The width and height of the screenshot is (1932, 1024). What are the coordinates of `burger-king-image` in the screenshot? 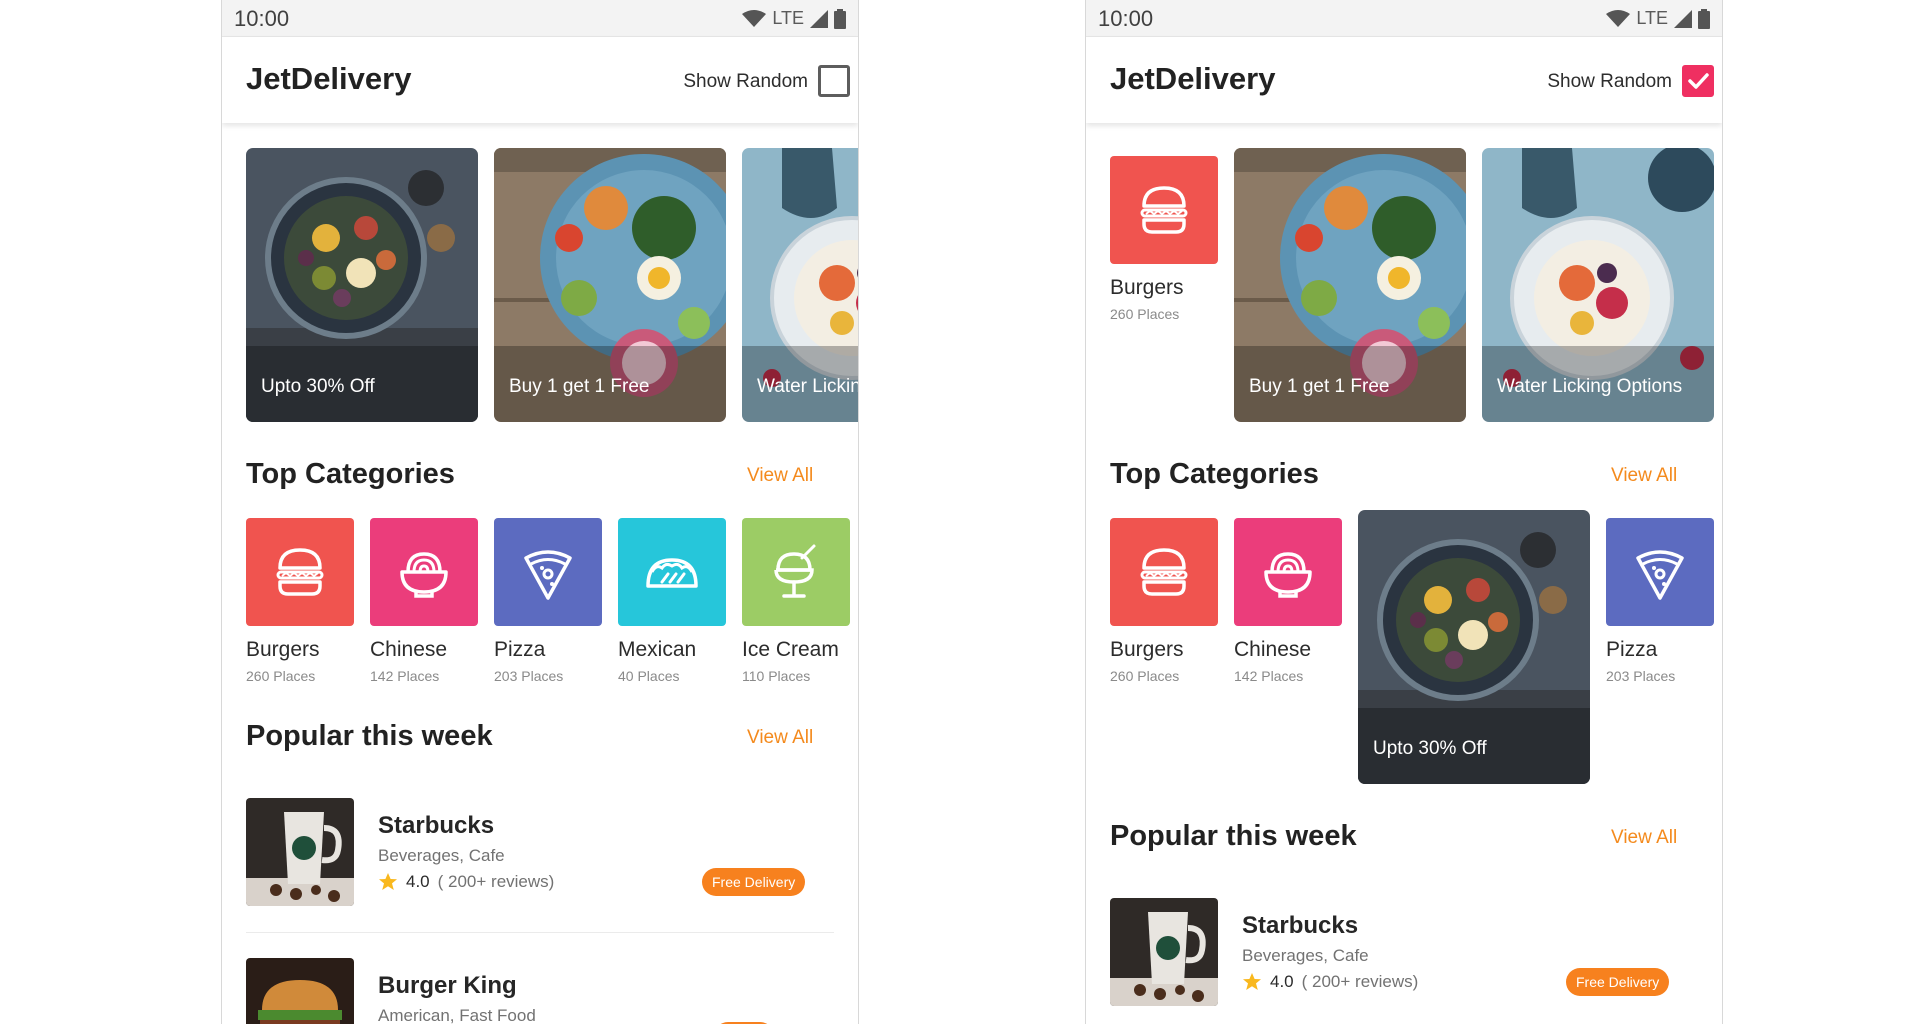 It's located at (300, 991).